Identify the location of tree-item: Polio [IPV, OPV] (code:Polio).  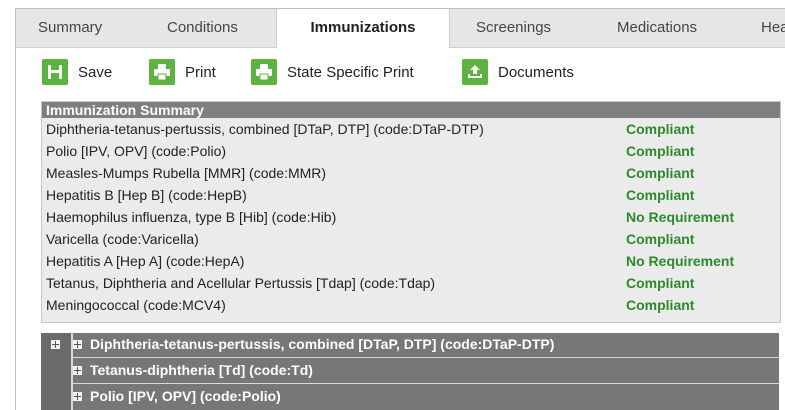
(177, 396).